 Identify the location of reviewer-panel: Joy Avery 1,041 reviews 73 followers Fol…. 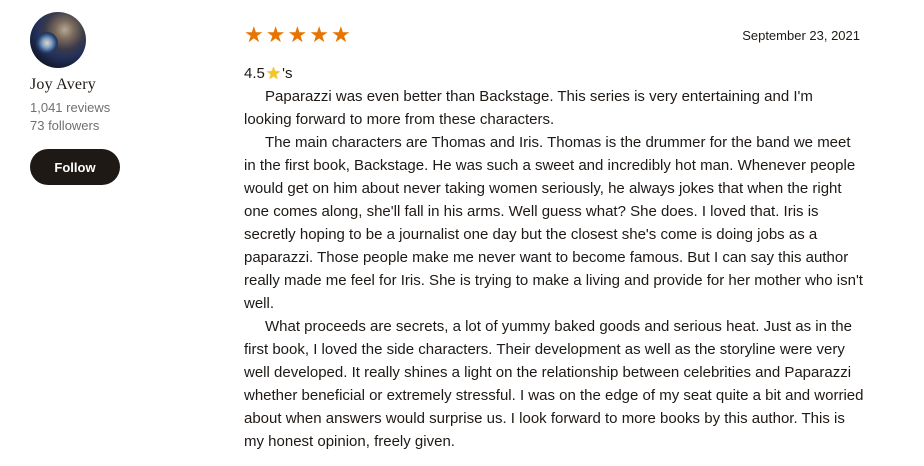
(115, 98).